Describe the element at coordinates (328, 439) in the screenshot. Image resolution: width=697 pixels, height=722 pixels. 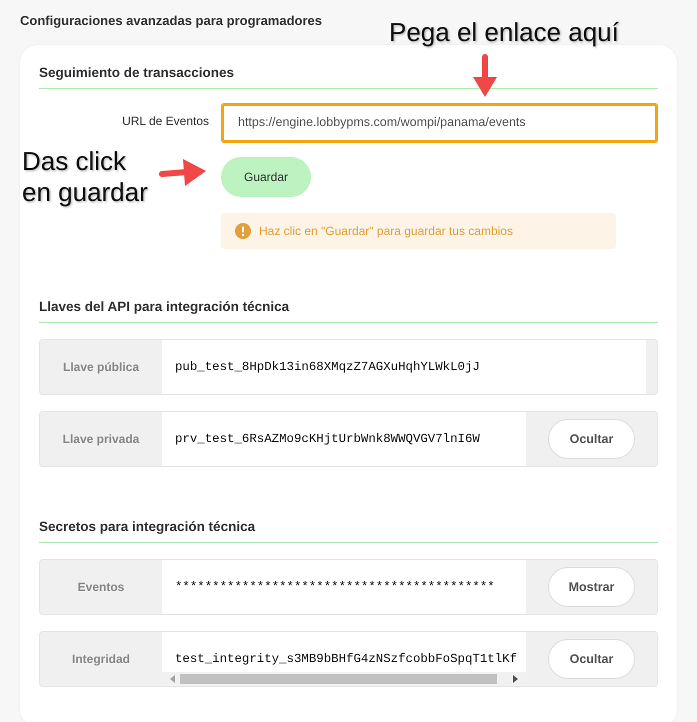
I see `key-value: prv_test_6RsAZMo9cKHjtUrbWnk8WWQVGV7lnI6W` at that location.